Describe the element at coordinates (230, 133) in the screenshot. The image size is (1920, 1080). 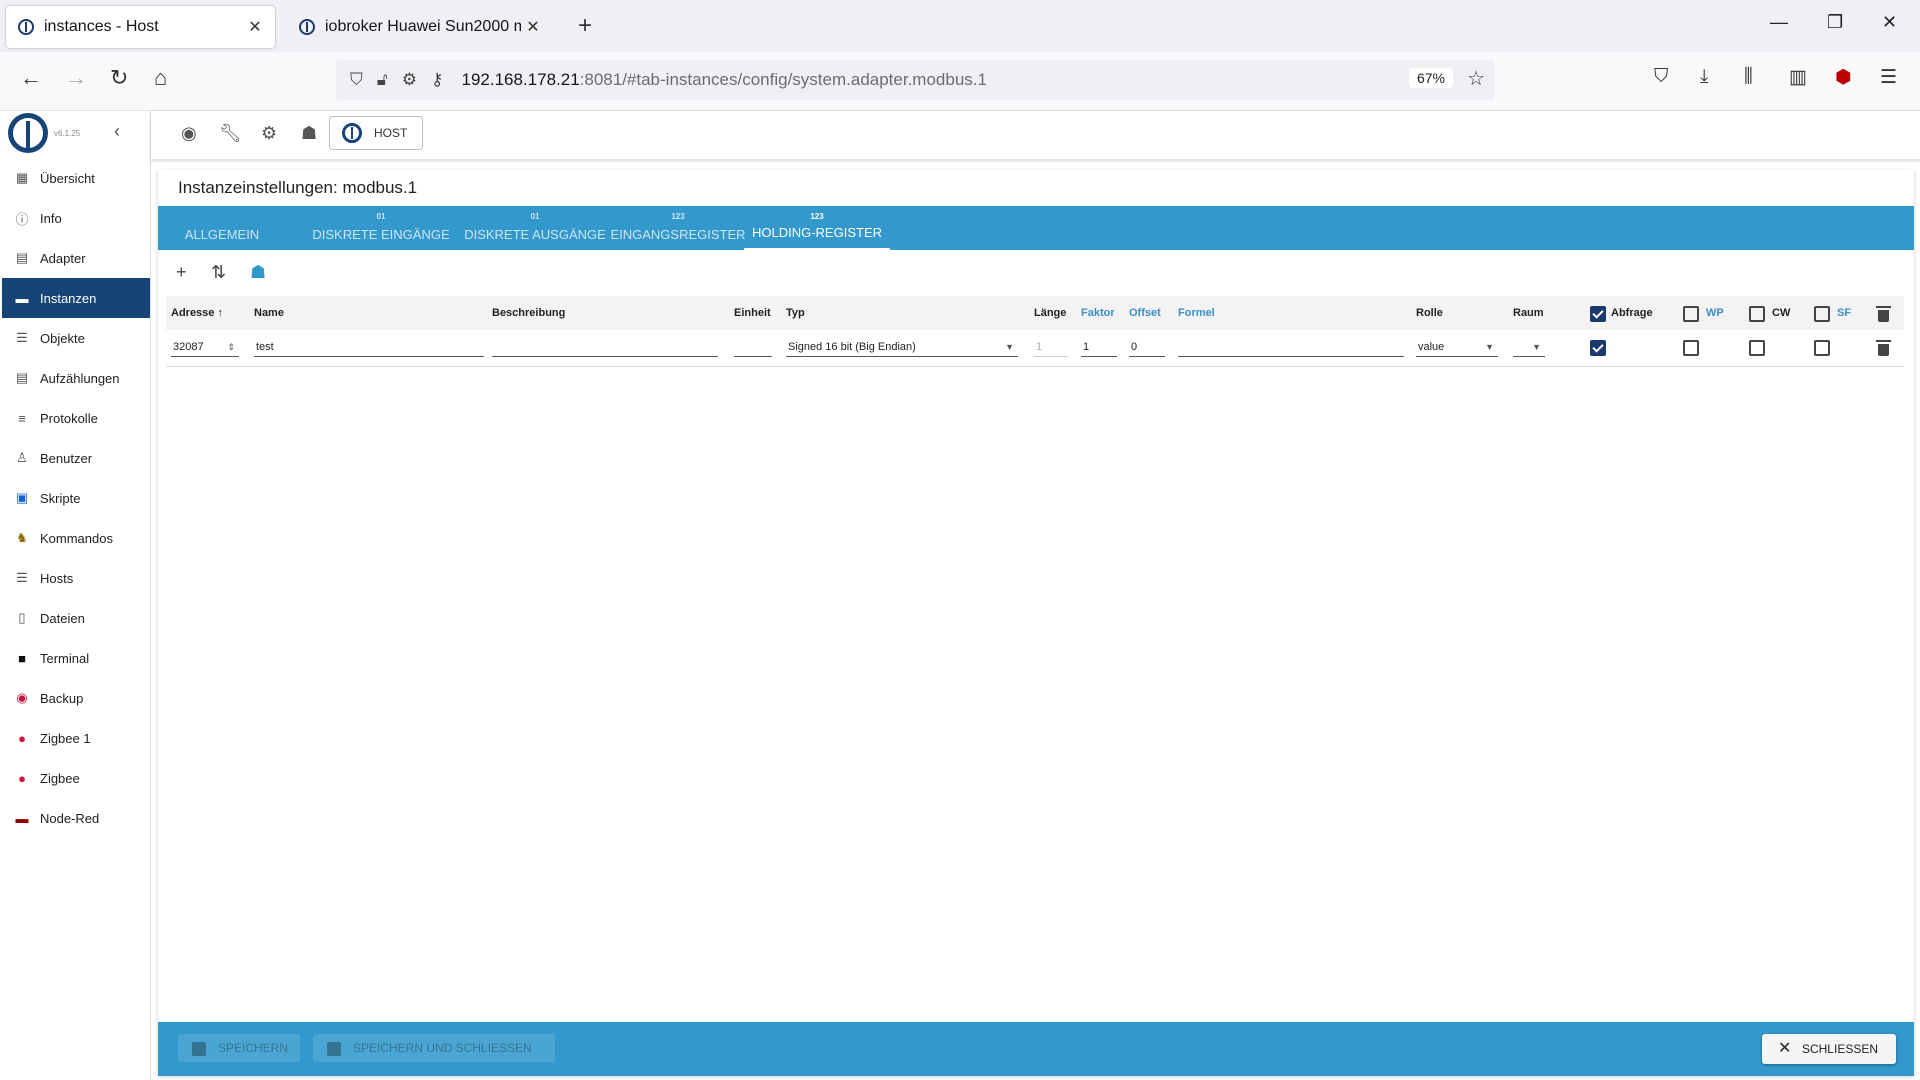
I see `wrench-icon: 🔧︎` at that location.